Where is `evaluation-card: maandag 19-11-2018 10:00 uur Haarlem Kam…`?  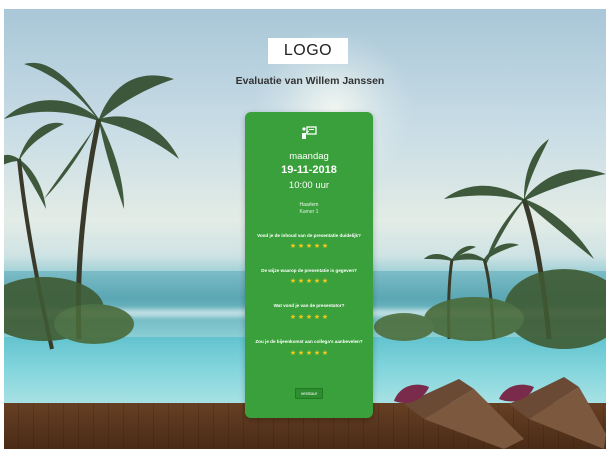
evaluation-card: maandag 19-11-2018 10:00 uur Haarlem Kam… is located at coordinates (309, 265).